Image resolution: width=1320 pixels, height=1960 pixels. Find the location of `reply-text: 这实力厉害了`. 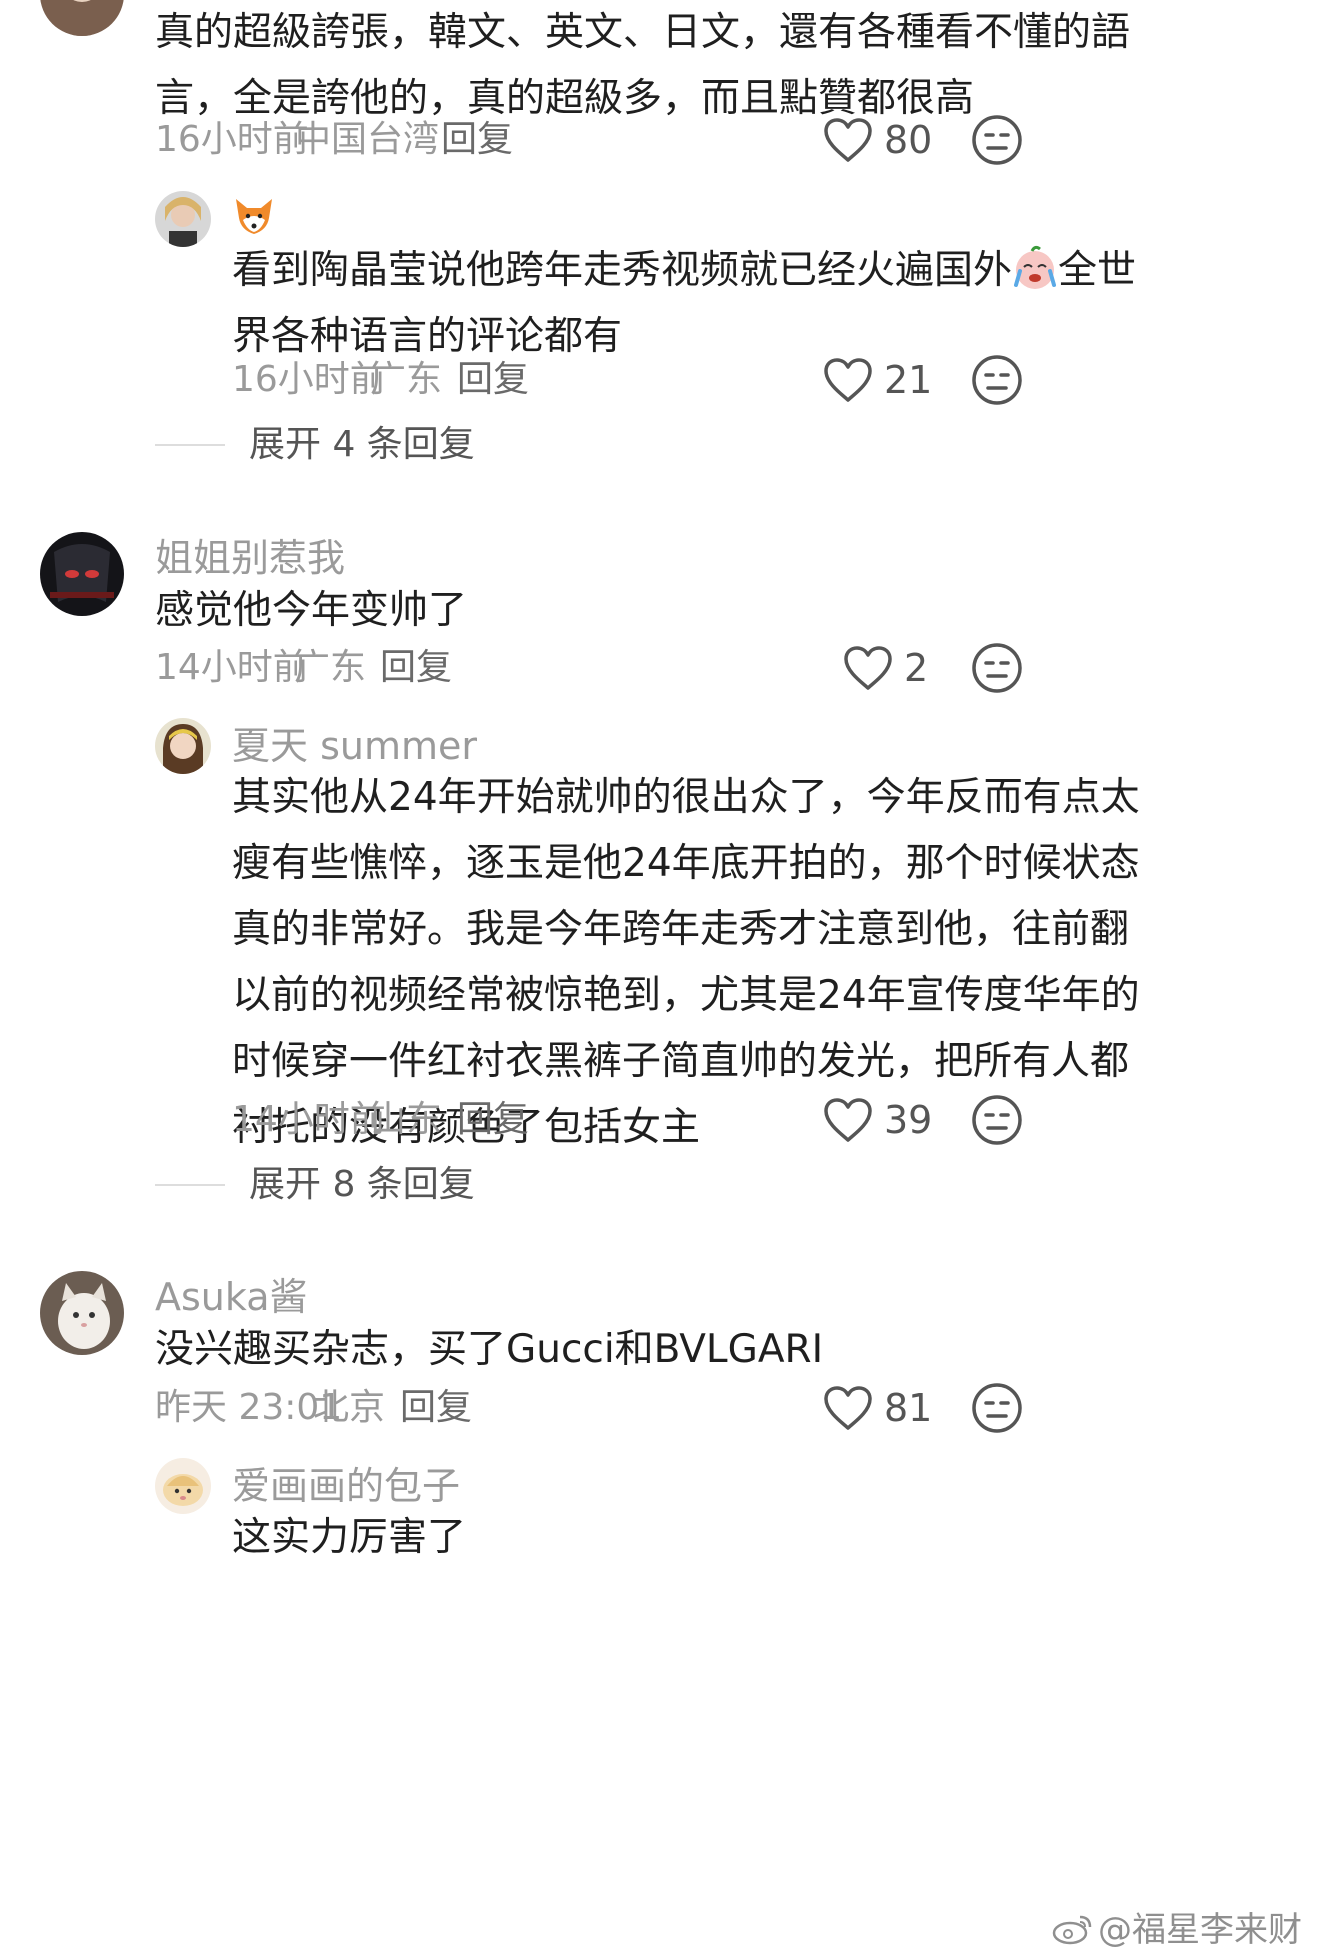

reply-text: 这实力厉害了 is located at coordinates (349, 1537).